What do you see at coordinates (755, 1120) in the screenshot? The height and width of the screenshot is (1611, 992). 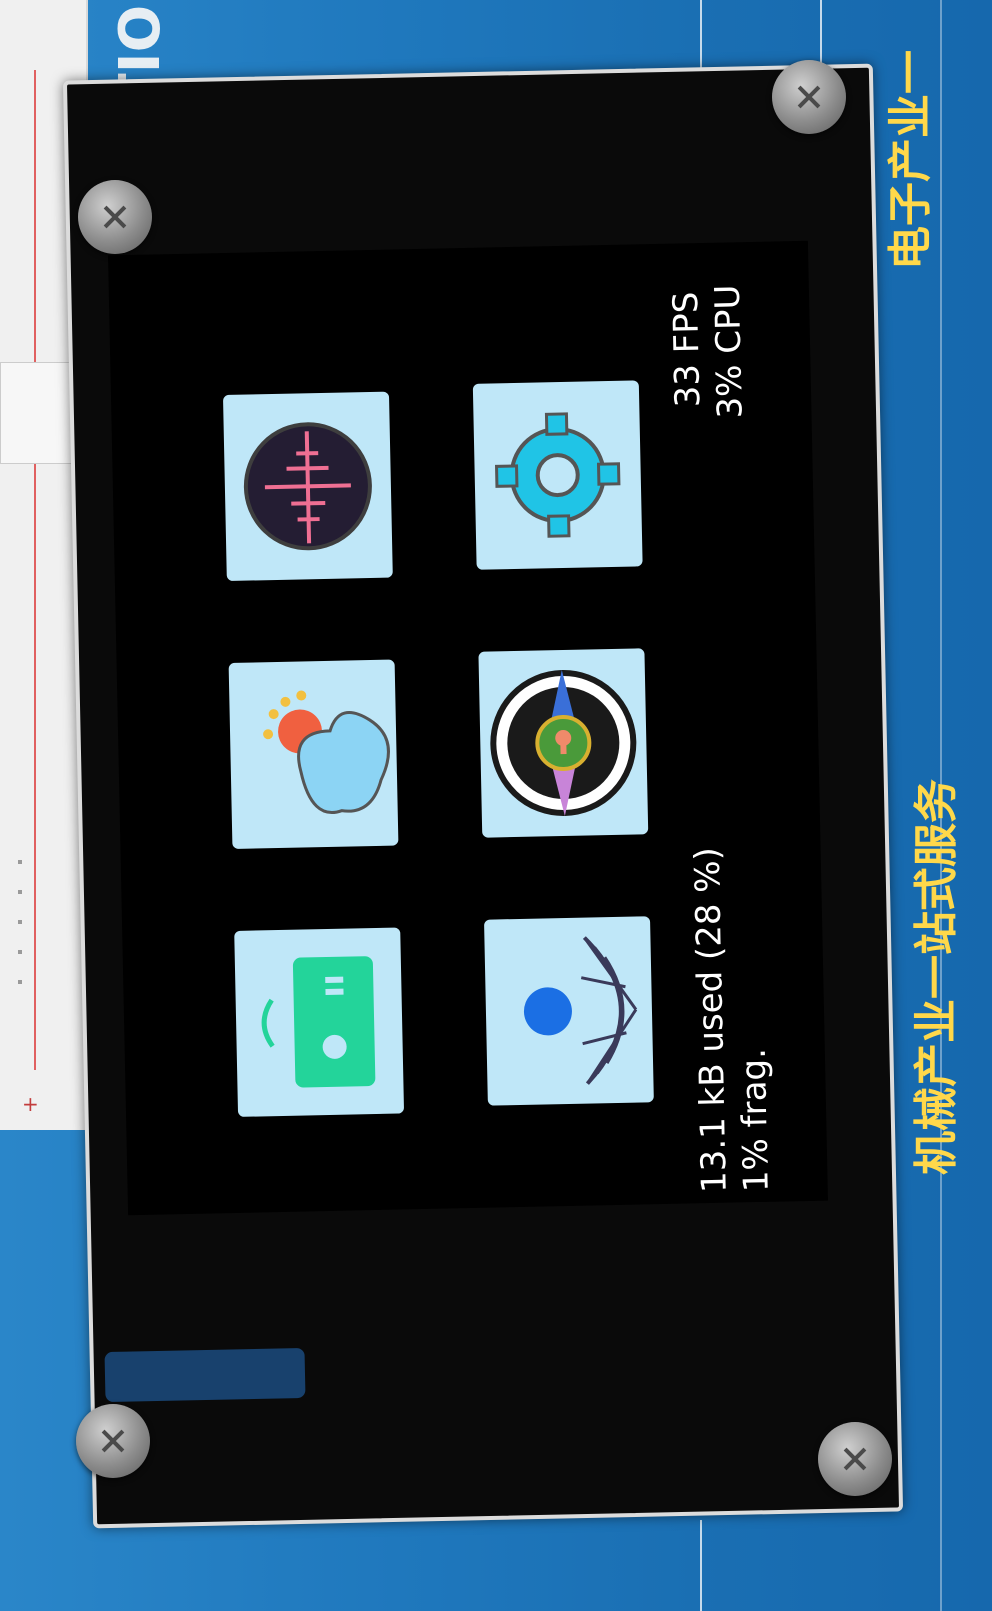 I see `frag-readout: 1% frag.` at bounding box center [755, 1120].